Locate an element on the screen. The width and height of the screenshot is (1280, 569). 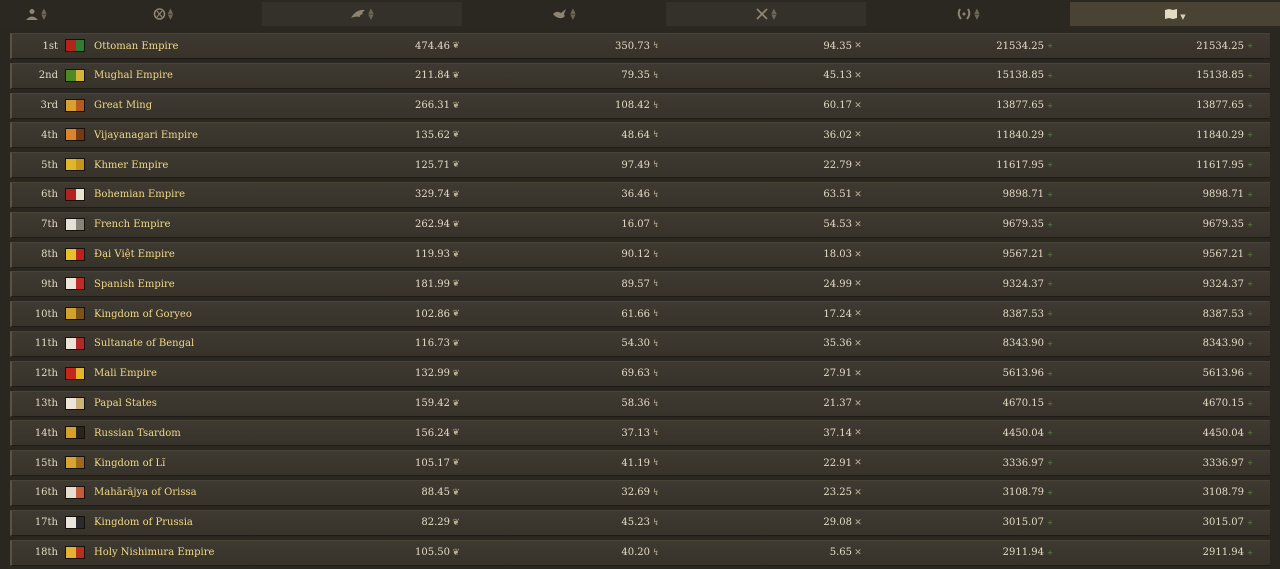
stat-value: 9679.35 is located at coordinates (1023, 225).